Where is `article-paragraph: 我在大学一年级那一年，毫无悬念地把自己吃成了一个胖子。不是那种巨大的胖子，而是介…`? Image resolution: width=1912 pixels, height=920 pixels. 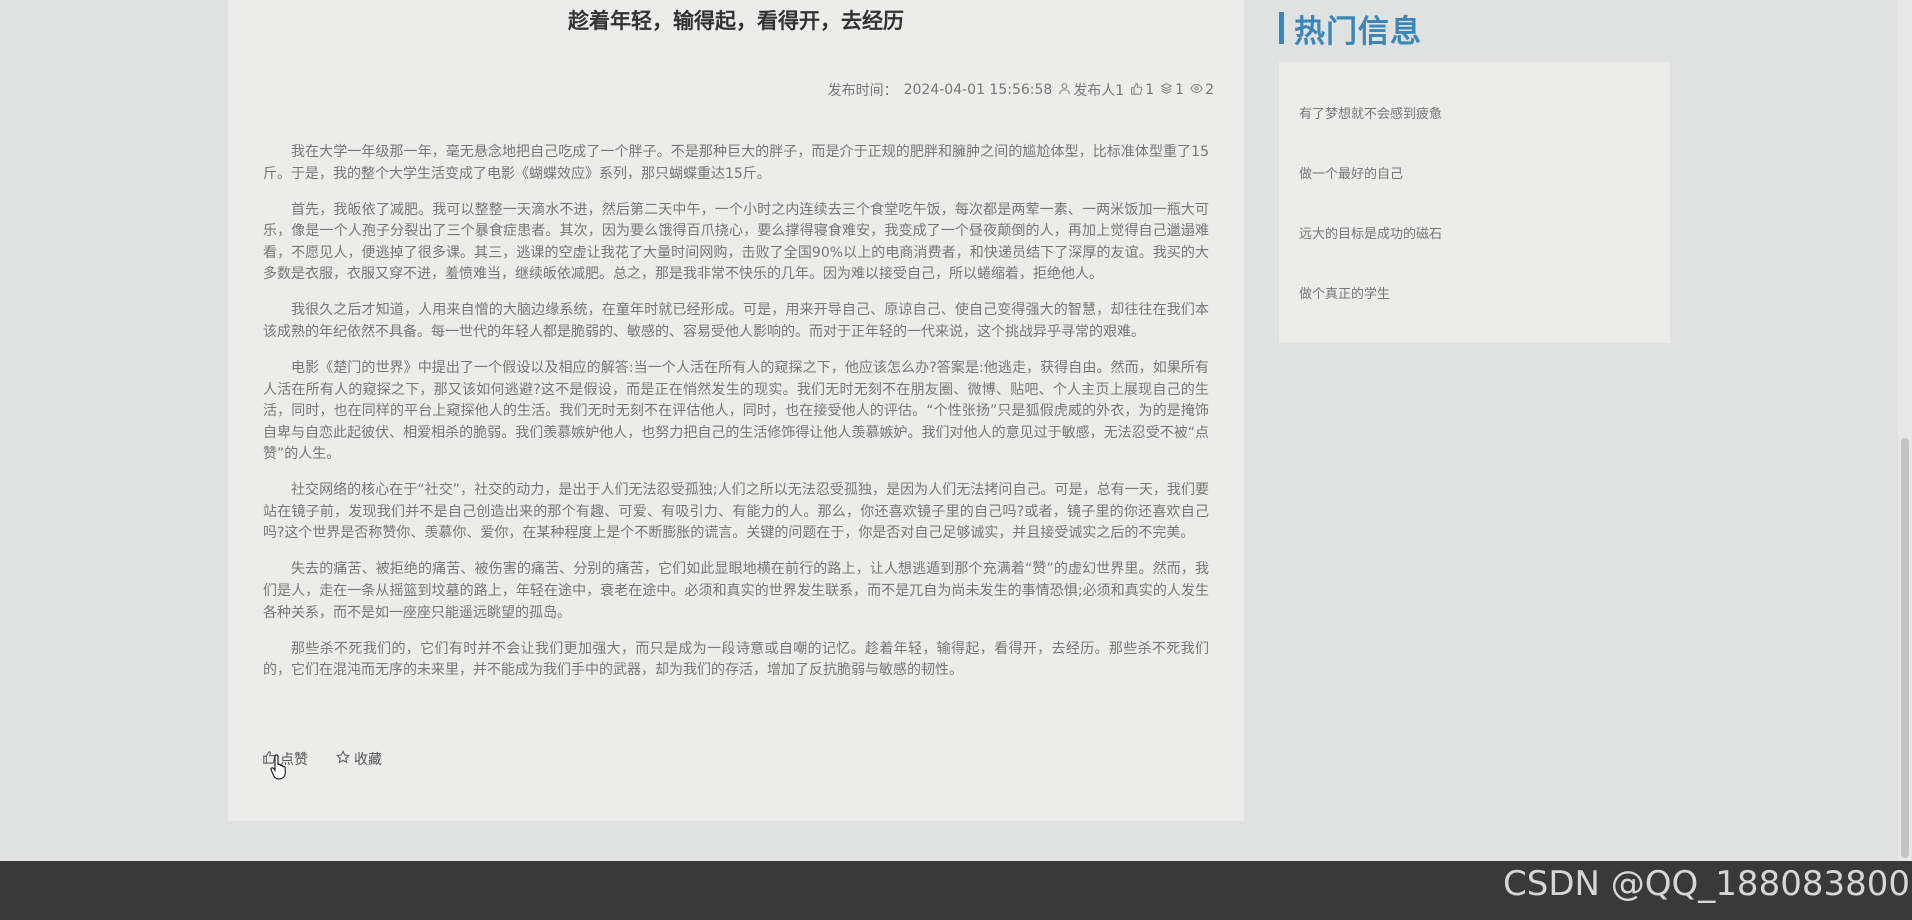
article-paragraph: 我在大学一年级那一年，毫无悬念地把自己吃成了一个胖子。不是那种巨大的胖子，而是介… is located at coordinates (736, 163).